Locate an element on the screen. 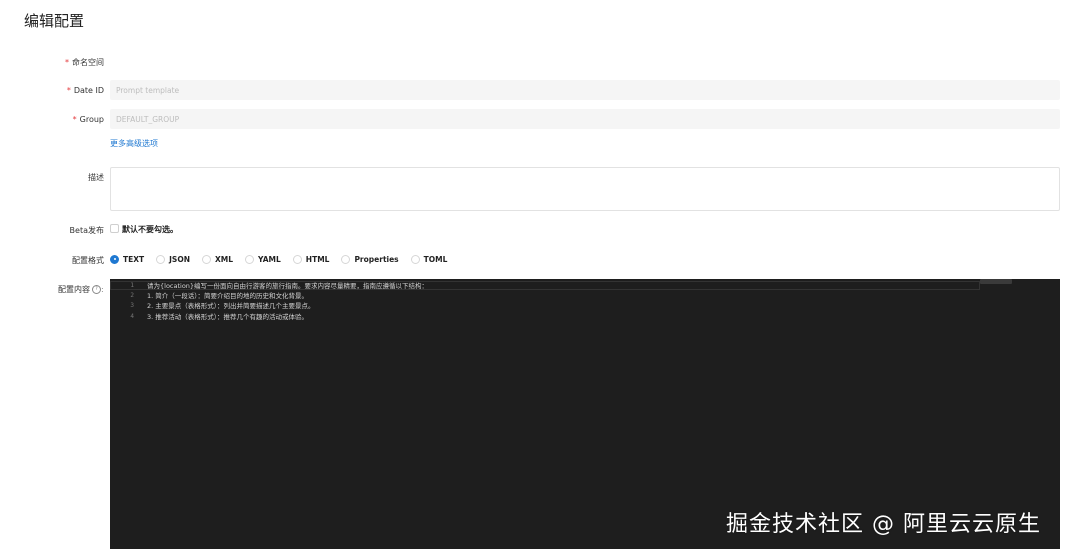  code-text: 2. 主要景点（表格形式）：列出并简要描述几个主要景点。 is located at coordinates (231, 306).